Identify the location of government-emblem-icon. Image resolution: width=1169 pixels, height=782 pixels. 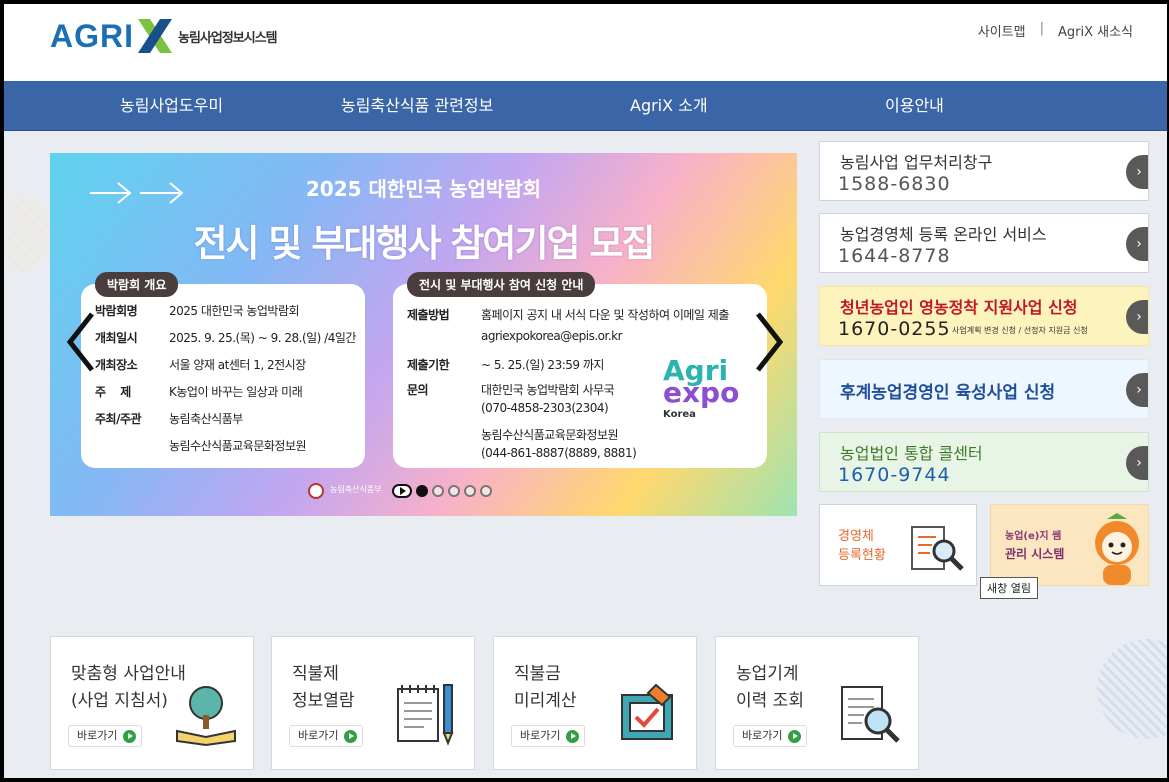
(316, 491).